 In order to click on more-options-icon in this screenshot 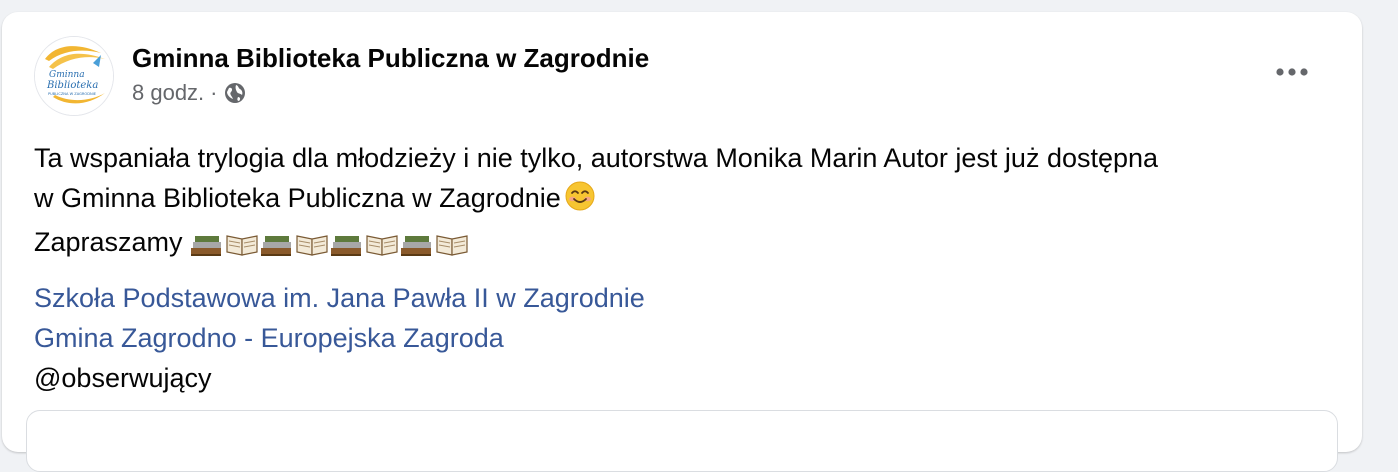, I will do `click(1292, 72)`.